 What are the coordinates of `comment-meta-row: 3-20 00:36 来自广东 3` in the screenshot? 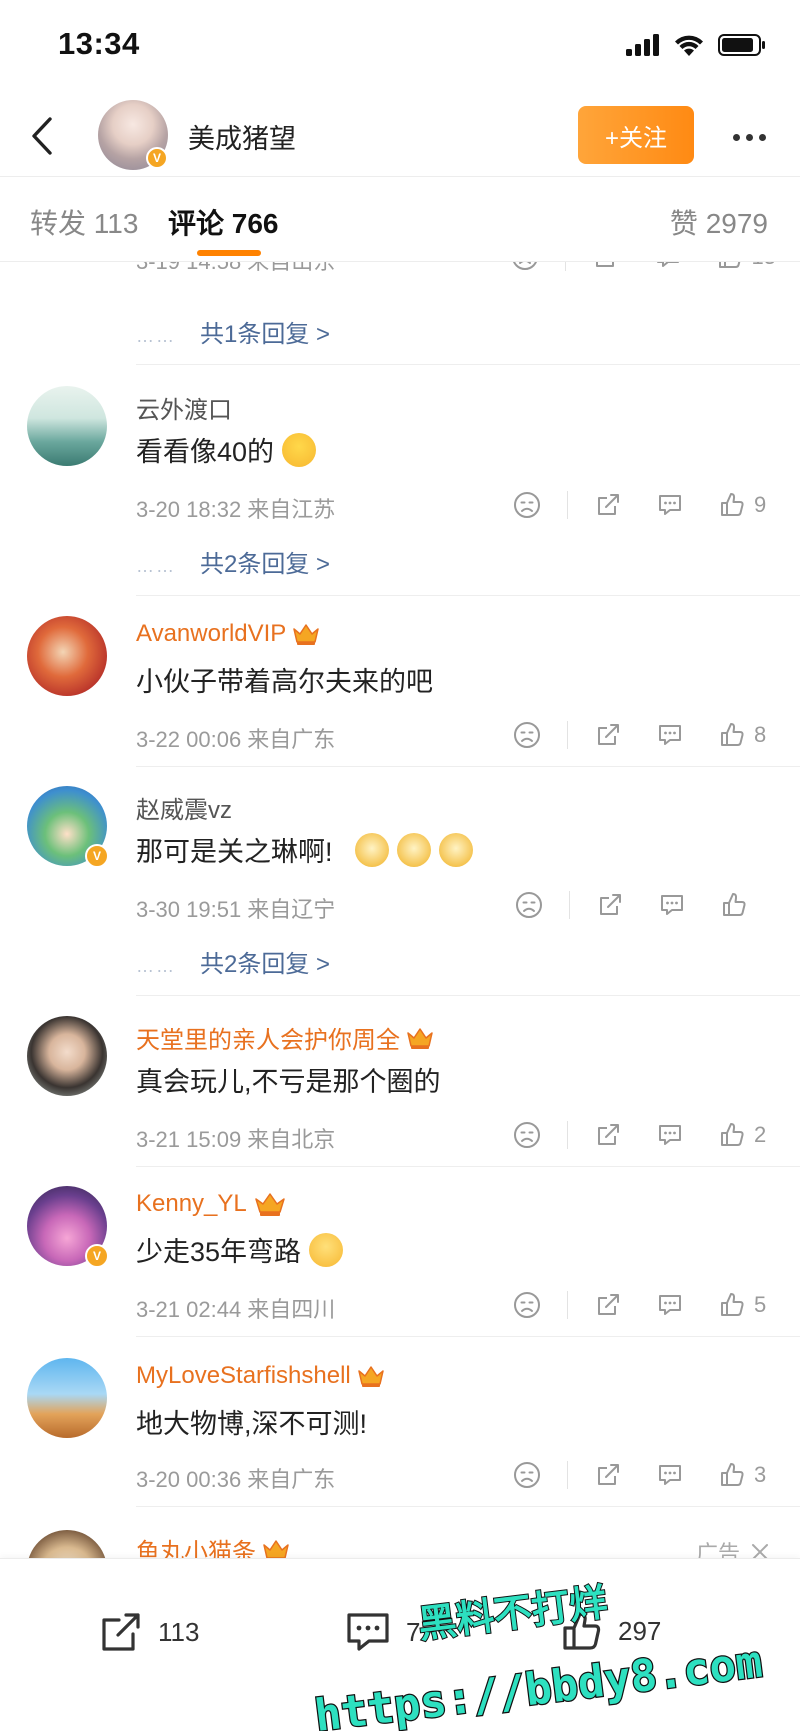 It's located at (456, 1475).